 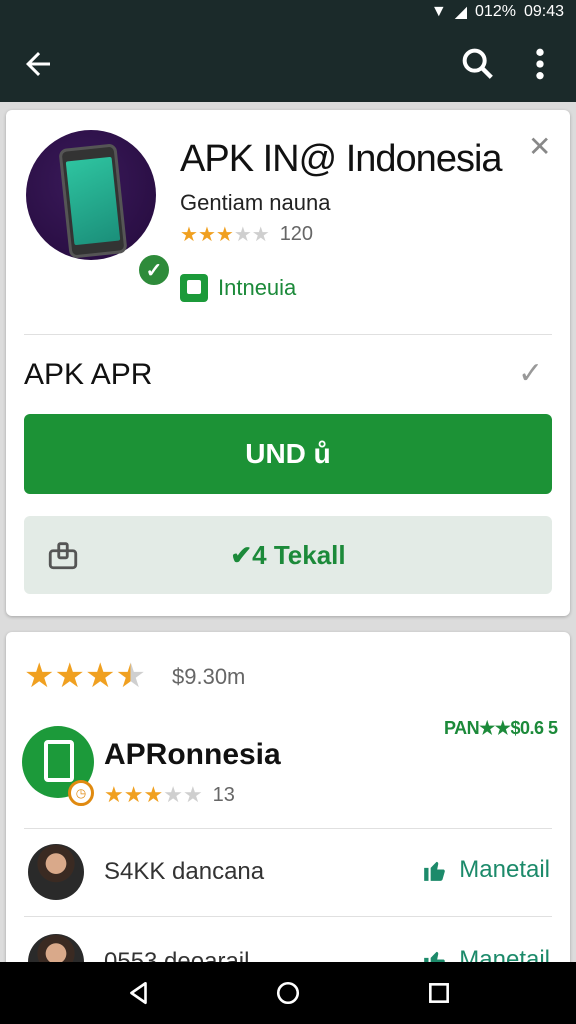 What do you see at coordinates (501, 728) in the screenshot?
I see `promo-tag: PAN★★$0.6 5` at bounding box center [501, 728].